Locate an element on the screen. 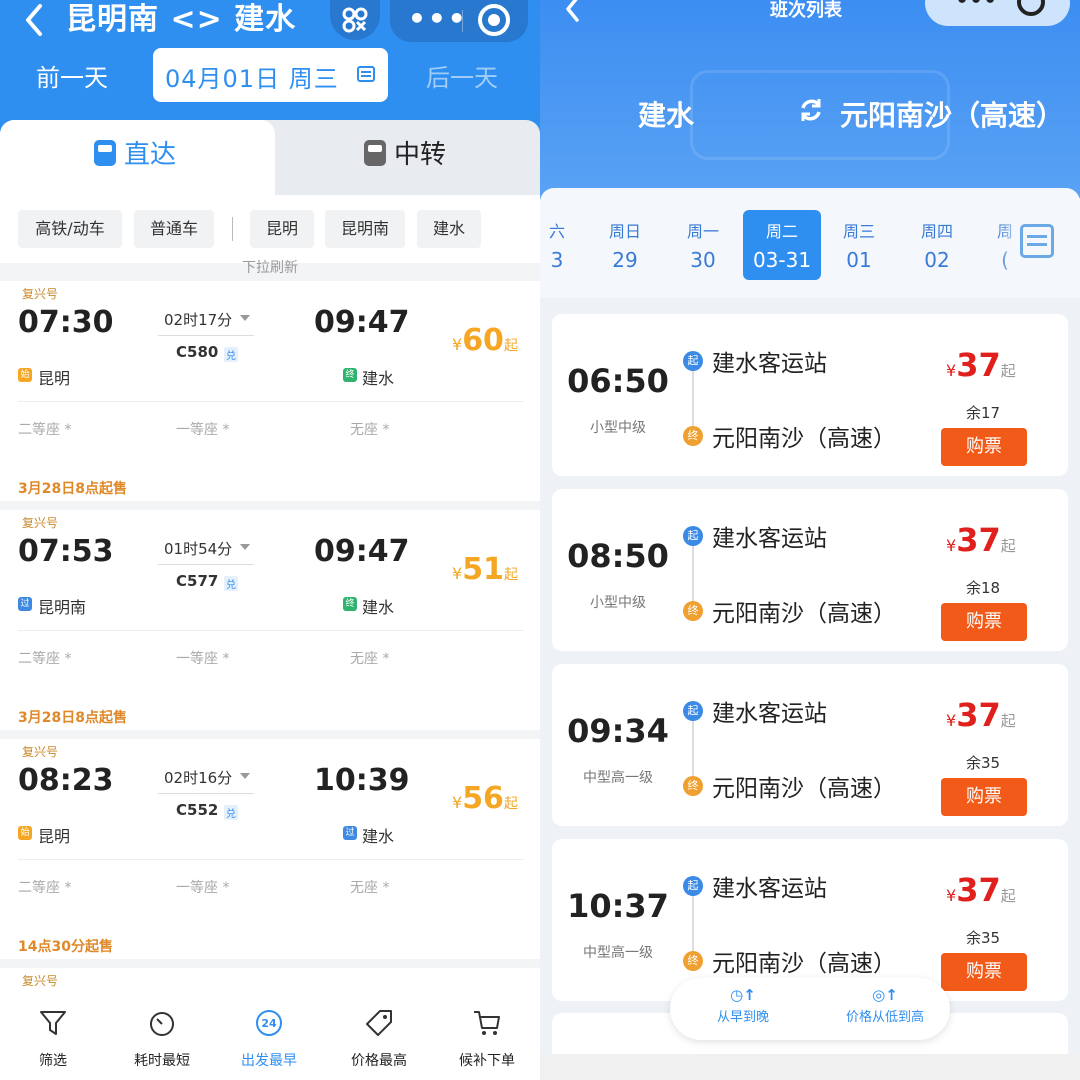  train-icon is located at coordinates (105, 152).